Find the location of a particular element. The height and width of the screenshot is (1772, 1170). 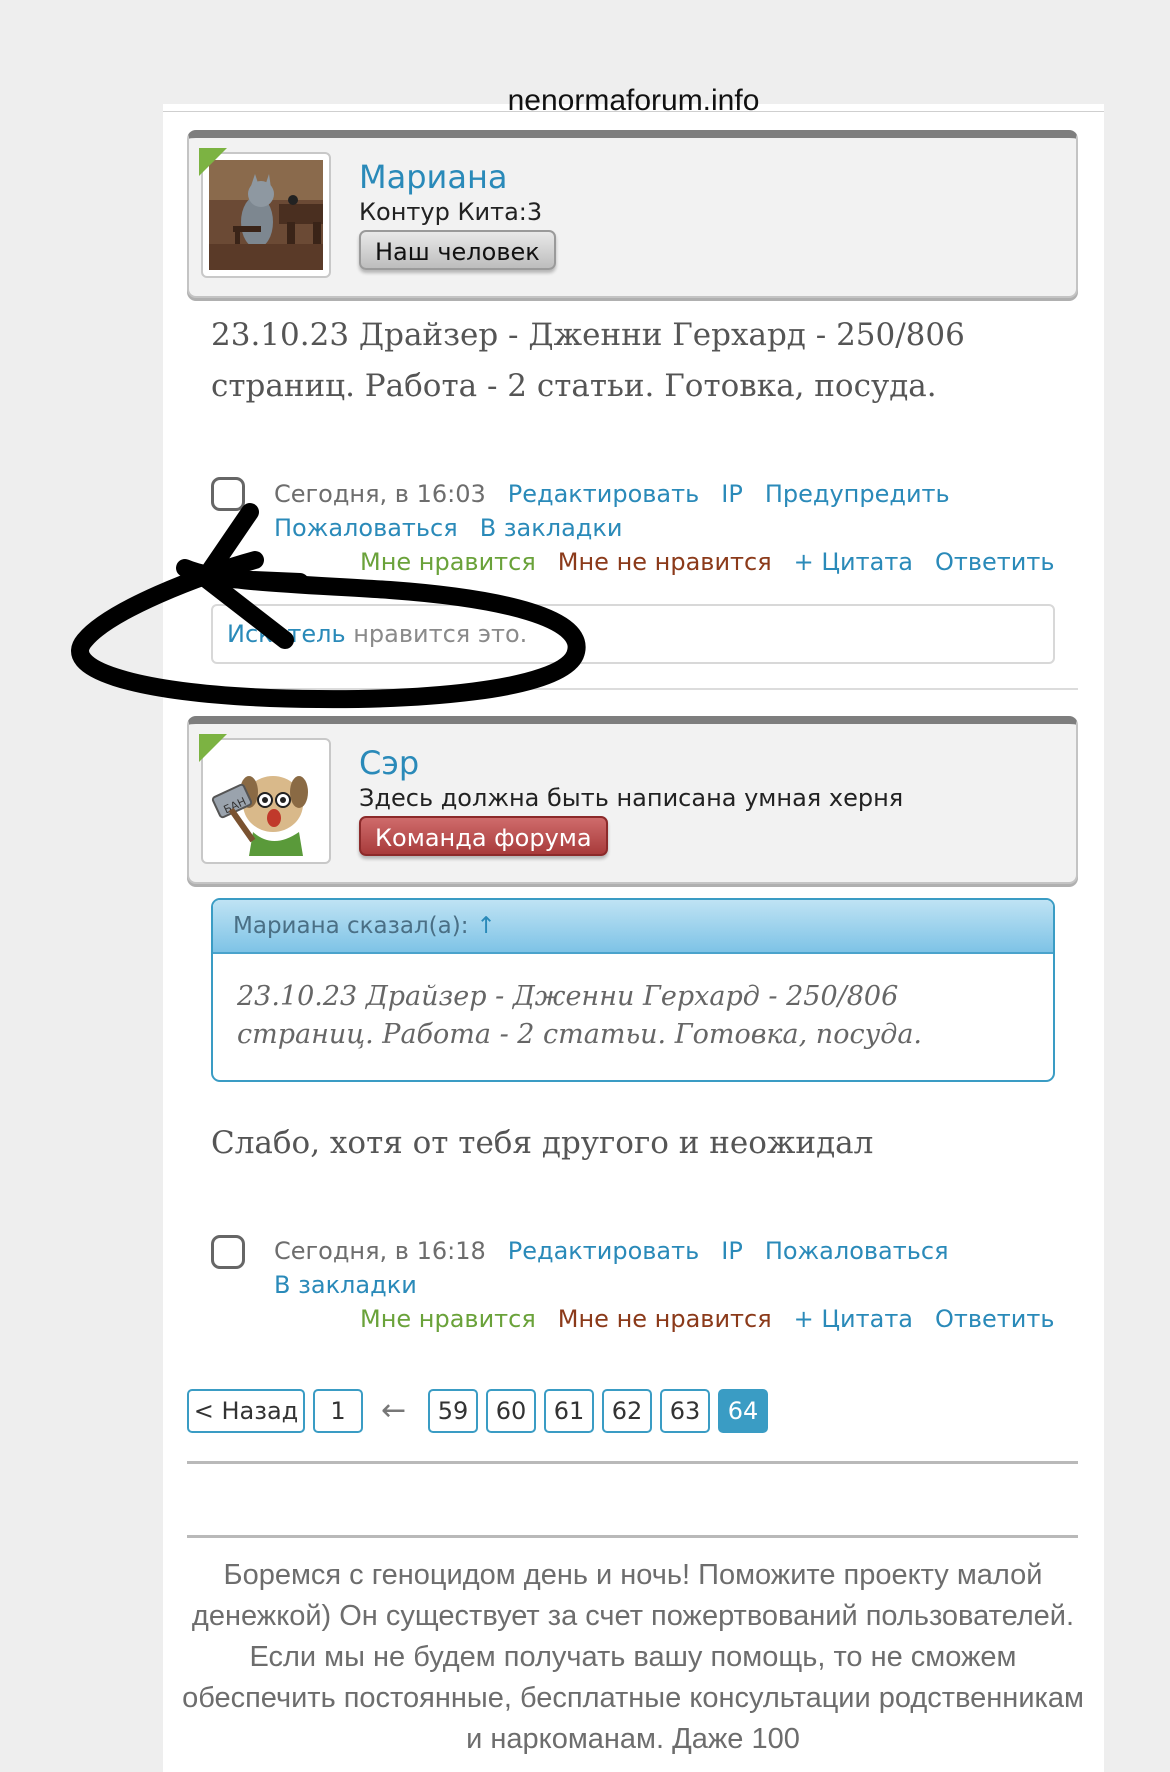

post-date: Сегодня, в 16:03 is located at coordinates (380, 494).